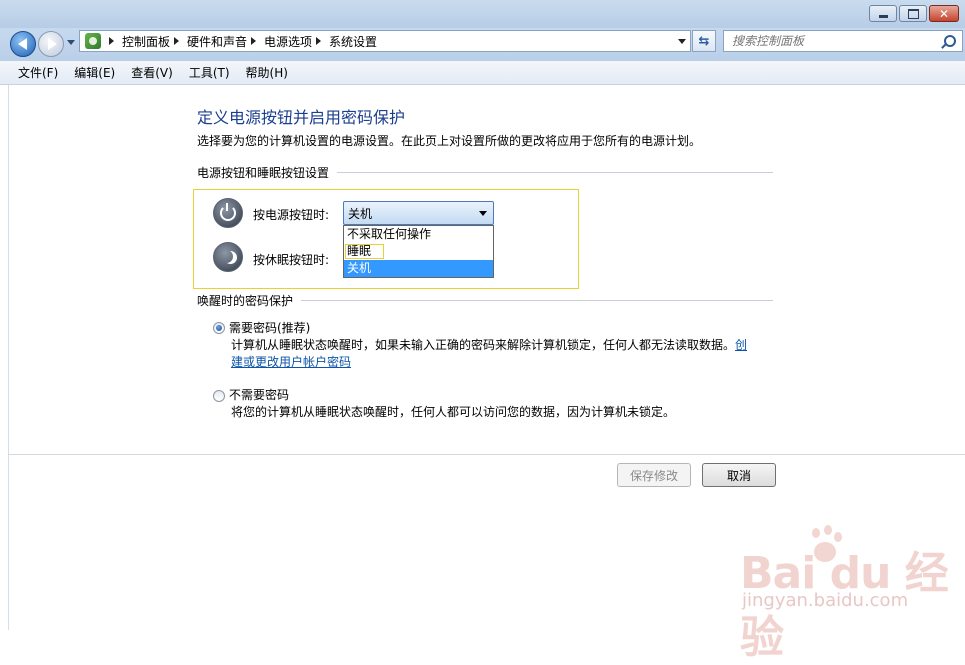  I want to click on minimize-icon, so click(883, 16).